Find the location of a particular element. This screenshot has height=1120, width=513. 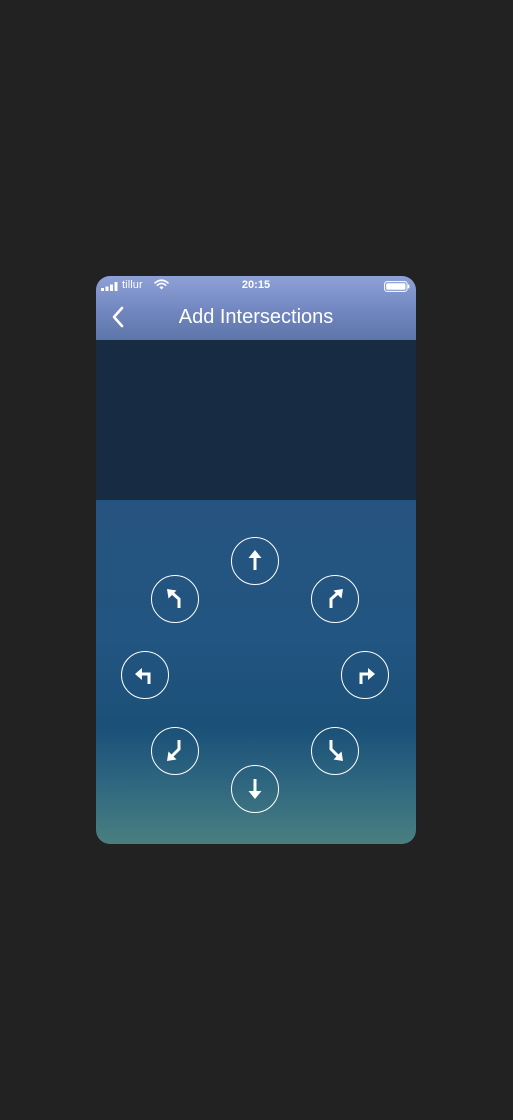

page-title: Add Intersections is located at coordinates (256, 317).